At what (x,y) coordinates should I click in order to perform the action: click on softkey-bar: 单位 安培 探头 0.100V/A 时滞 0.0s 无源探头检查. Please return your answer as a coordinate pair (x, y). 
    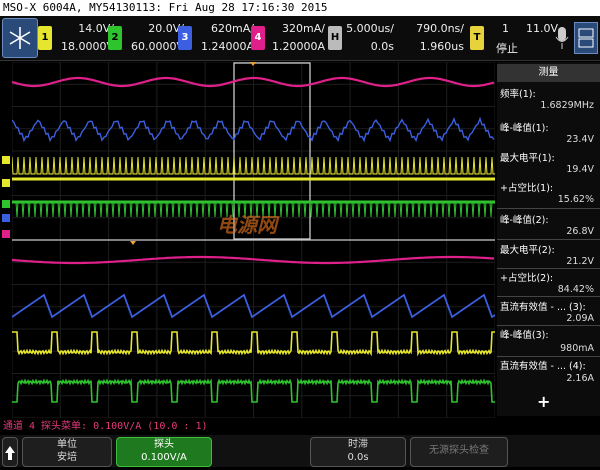
    Looking at the image, I should click on (300, 451).